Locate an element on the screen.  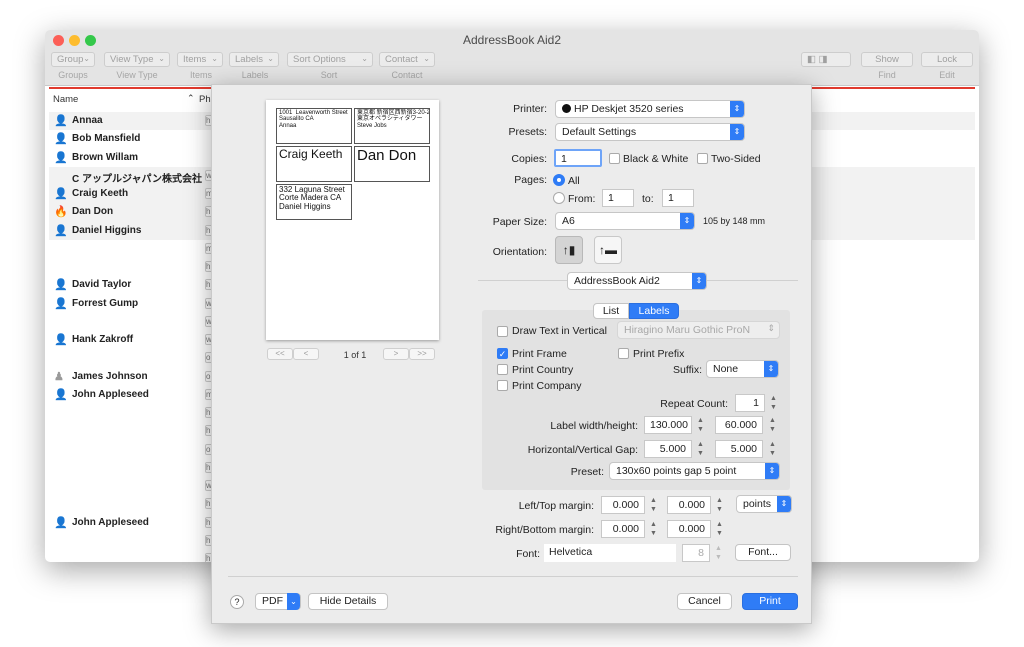
section-popup: AddressBook Aid2 ⇕ is located at coordinates (637, 281).